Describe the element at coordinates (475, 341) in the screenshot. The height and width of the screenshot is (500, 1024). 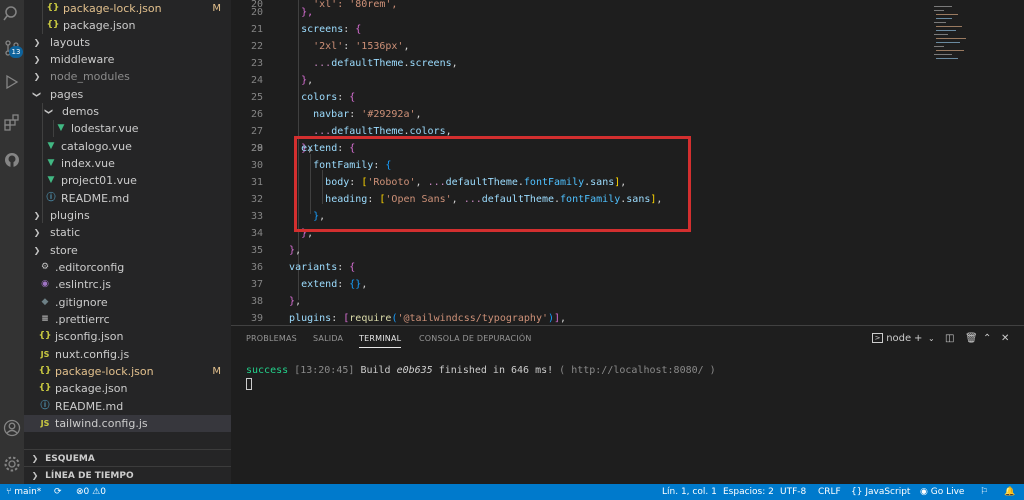
I see `tab-debug-console: CONSOLA DE DEPURACIÓN` at that location.